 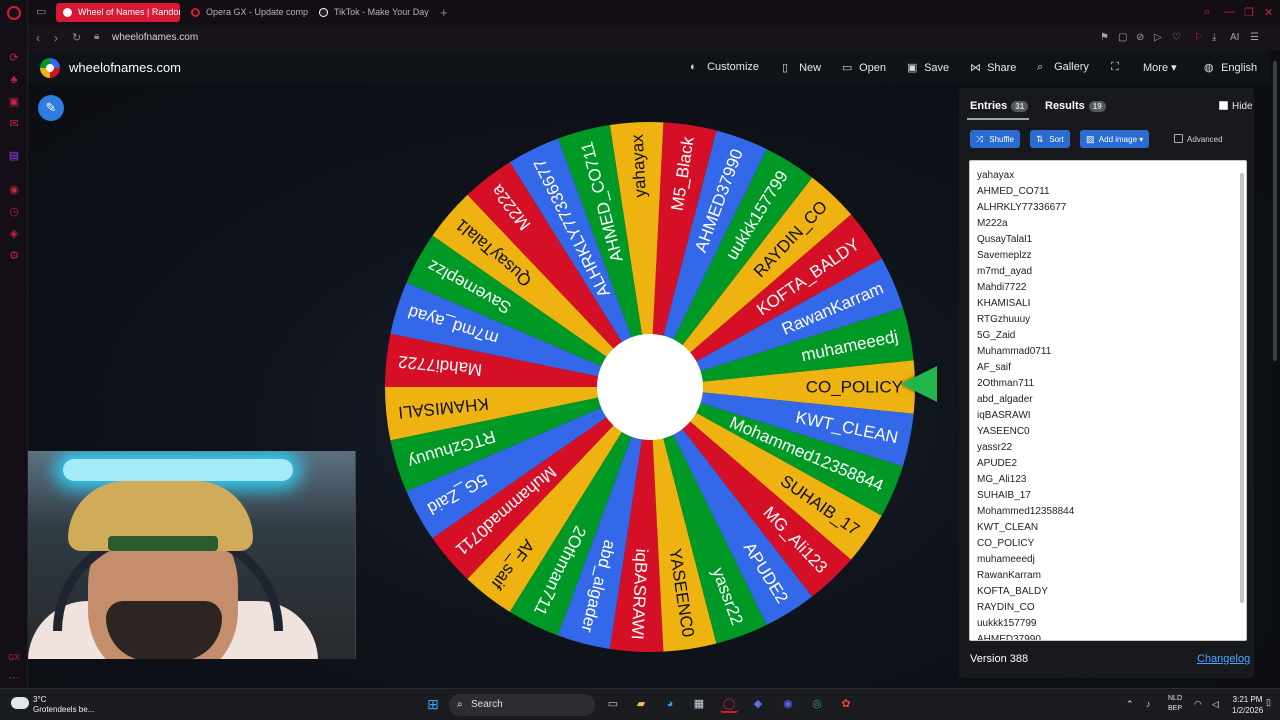 What do you see at coordinates (1140, 37) in the screenshot?
I see `adblock-icon: ⊘` at bounding box center [1140, 37].